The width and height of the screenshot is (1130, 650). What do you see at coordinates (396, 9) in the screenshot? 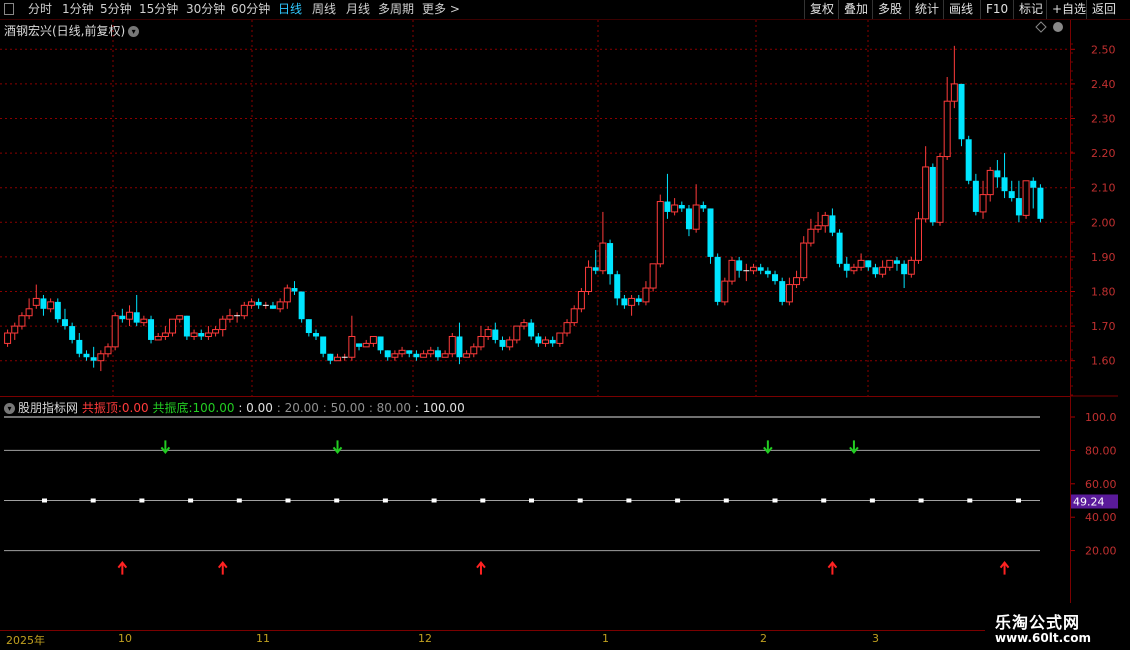
I see `period-tab: 多周期` at bounding box center [396, 9].